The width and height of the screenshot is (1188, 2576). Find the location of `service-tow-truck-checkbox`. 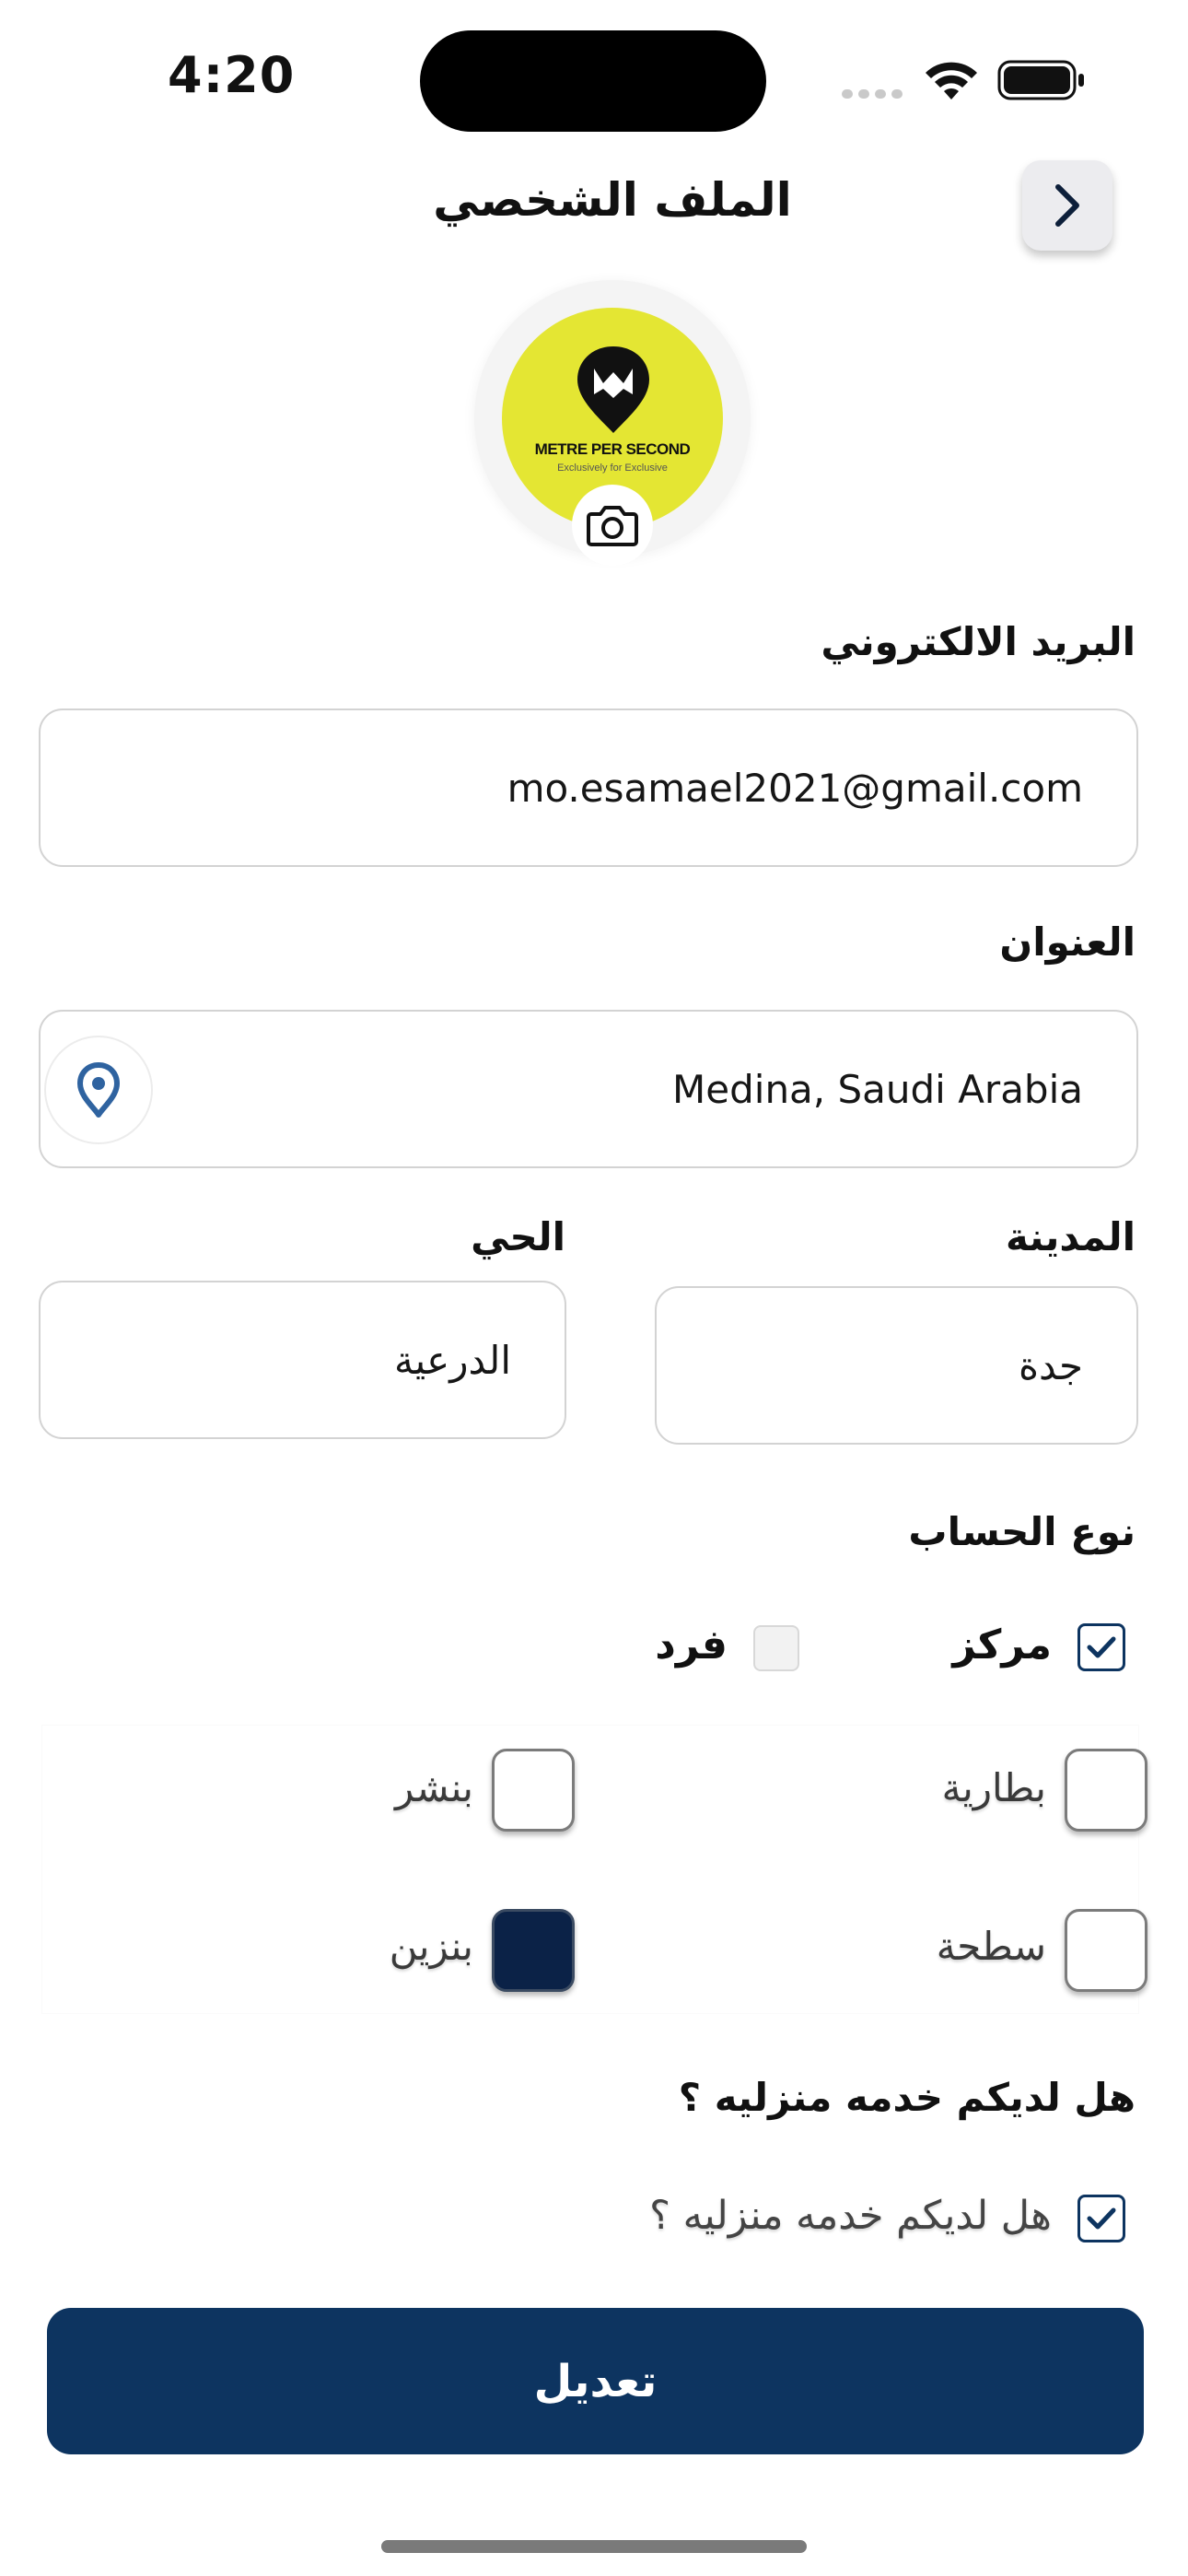

service-tow-truck-checkbox is located at coordinates (1106, 1950).